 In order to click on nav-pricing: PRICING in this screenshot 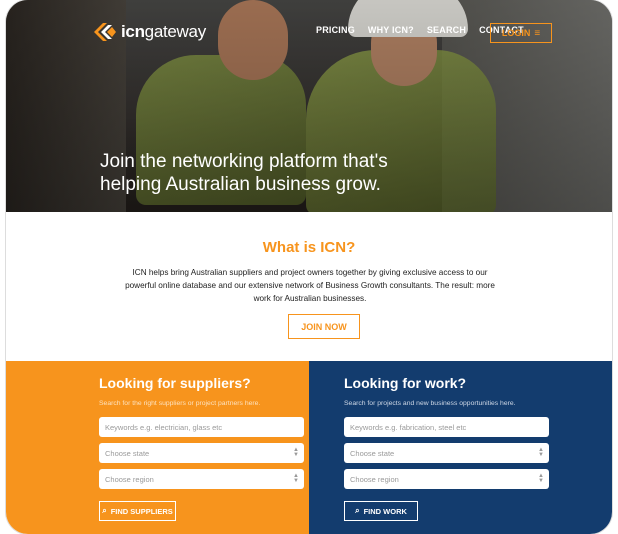, I will do `click(335, 30)`.